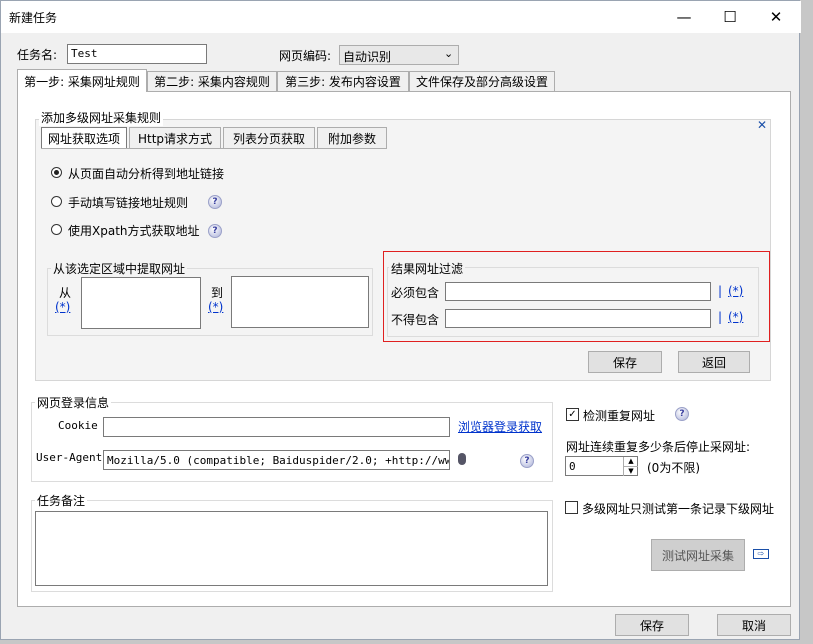 Image resolution: width=813 pixels, height=644 pixels. What do you see at coordinates (214, 148) in the screenshot?
I see `subtab-divider` at bounding box center [214, 148].